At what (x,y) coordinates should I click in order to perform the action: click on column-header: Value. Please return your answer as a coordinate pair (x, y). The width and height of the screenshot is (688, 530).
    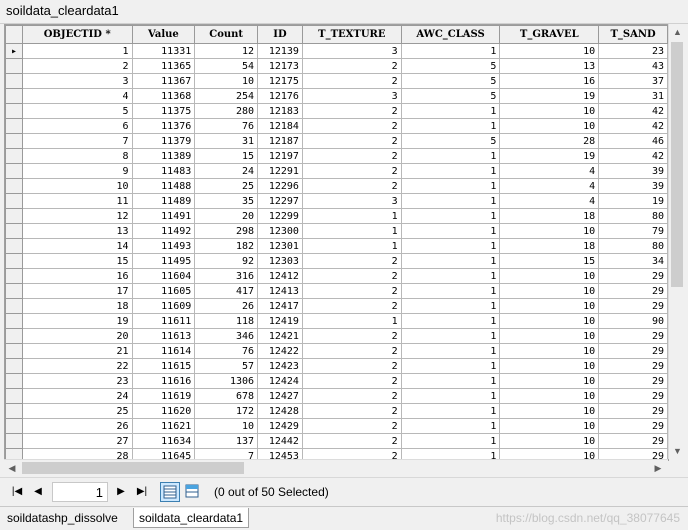
    Looking at the image, I should click on (163, 34).